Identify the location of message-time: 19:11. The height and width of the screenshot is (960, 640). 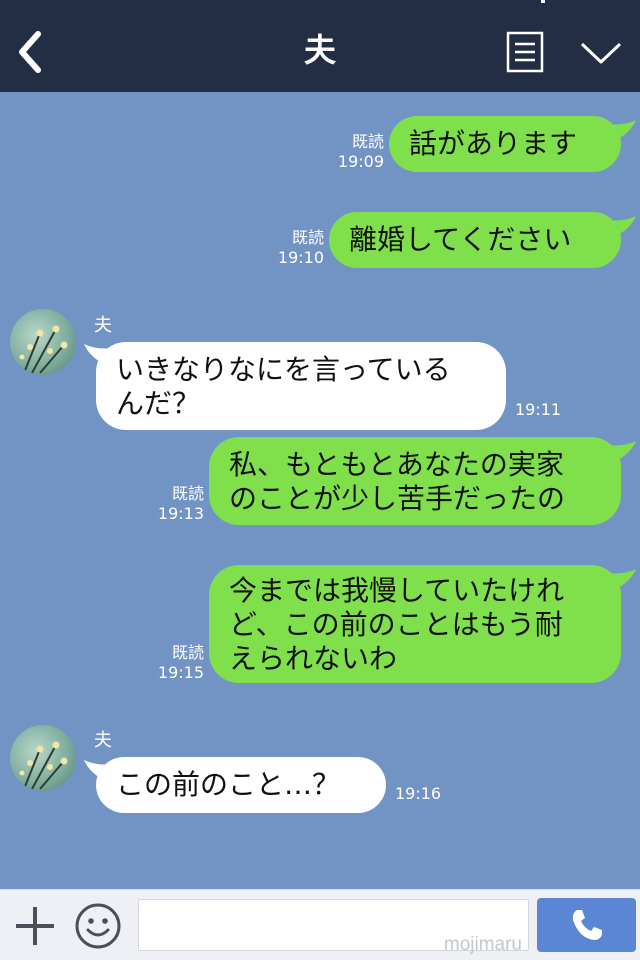
(538, 409).